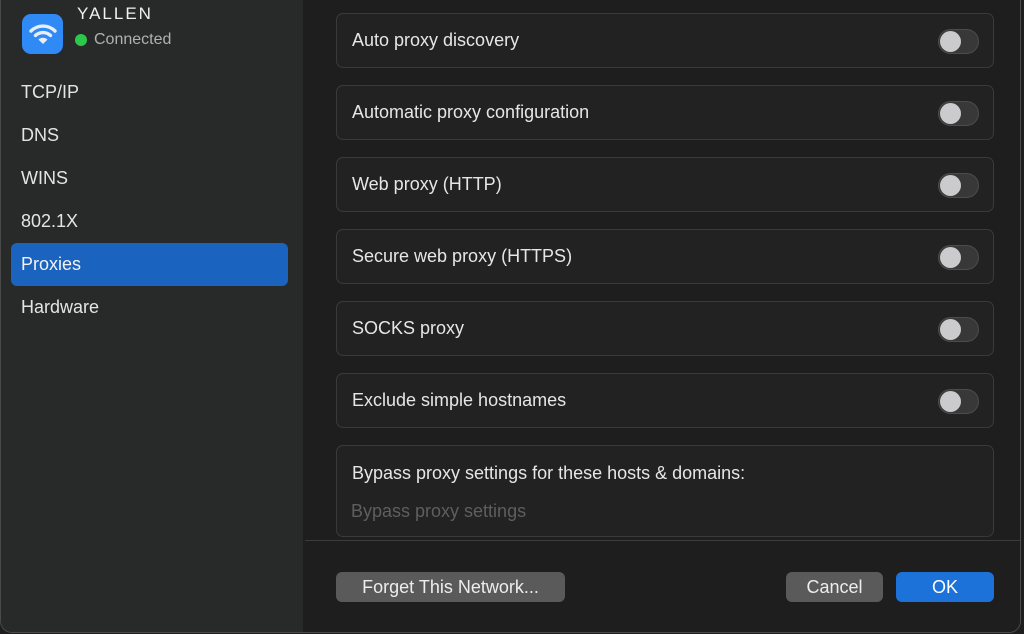  I want to click on sidebar-list: TCP/IP DNS WINS 802.1X Proxies Hardware, so click(149, 200).